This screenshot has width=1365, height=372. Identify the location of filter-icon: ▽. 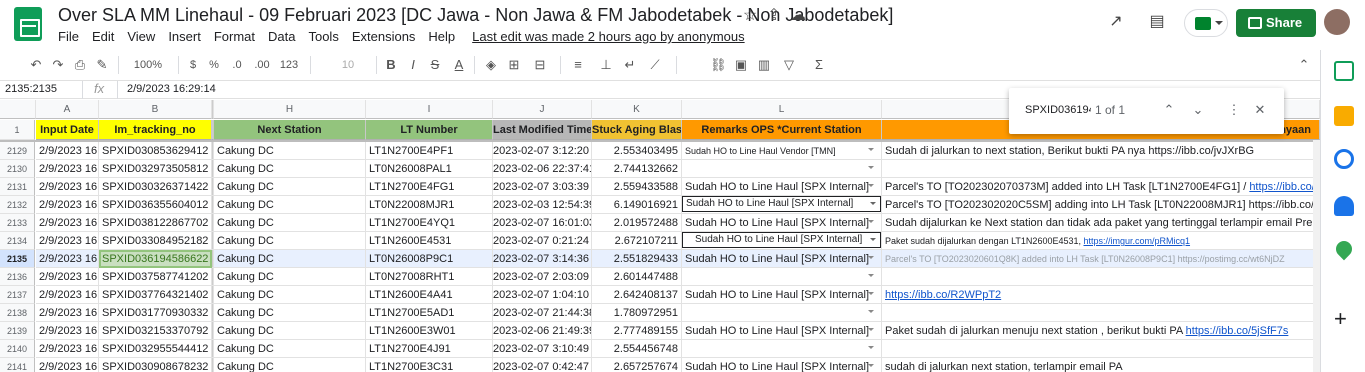
(789, 65).